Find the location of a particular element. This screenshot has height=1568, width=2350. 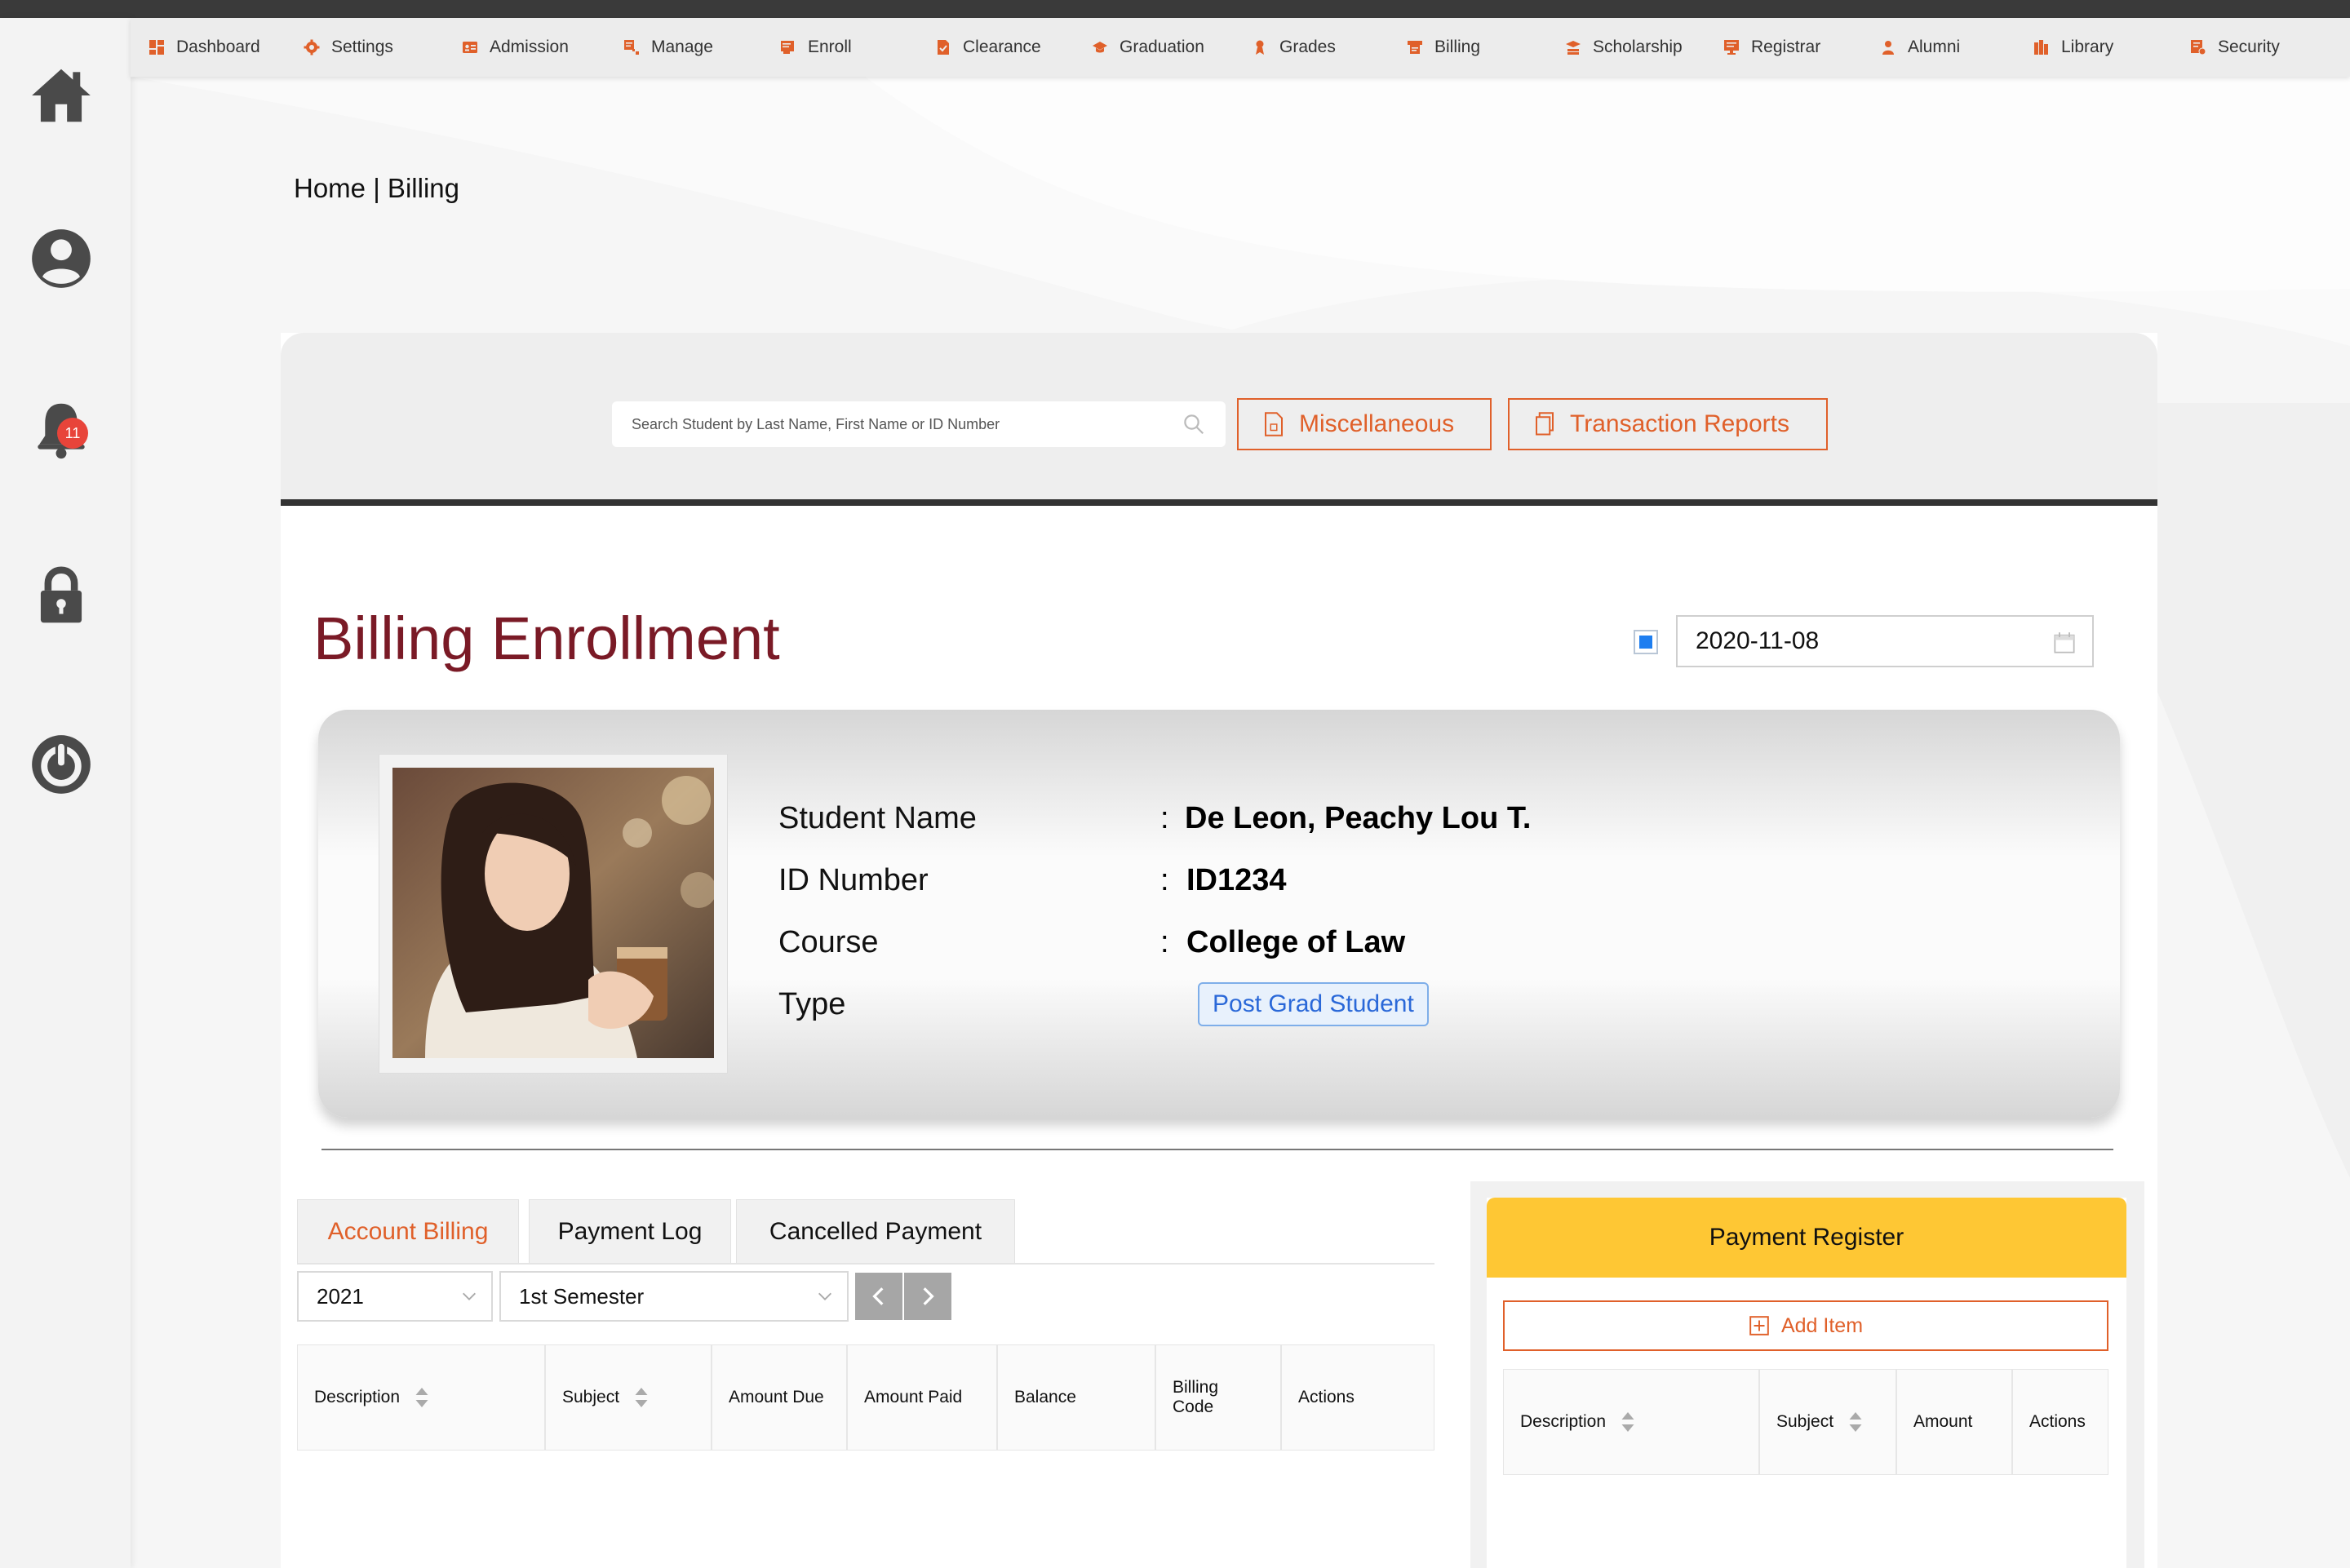

breadcrumb: Home | Billing is located at coordinates (376, 188).